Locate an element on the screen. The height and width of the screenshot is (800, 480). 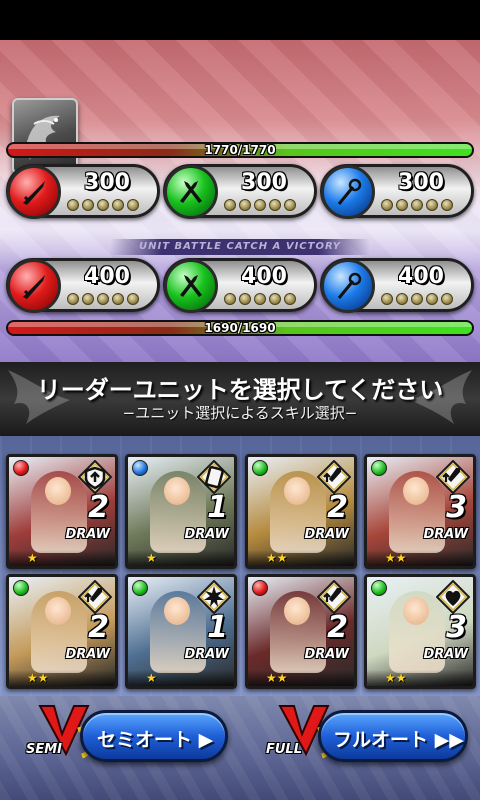
player-stat-green-dots is located at coordinates (260, 299).